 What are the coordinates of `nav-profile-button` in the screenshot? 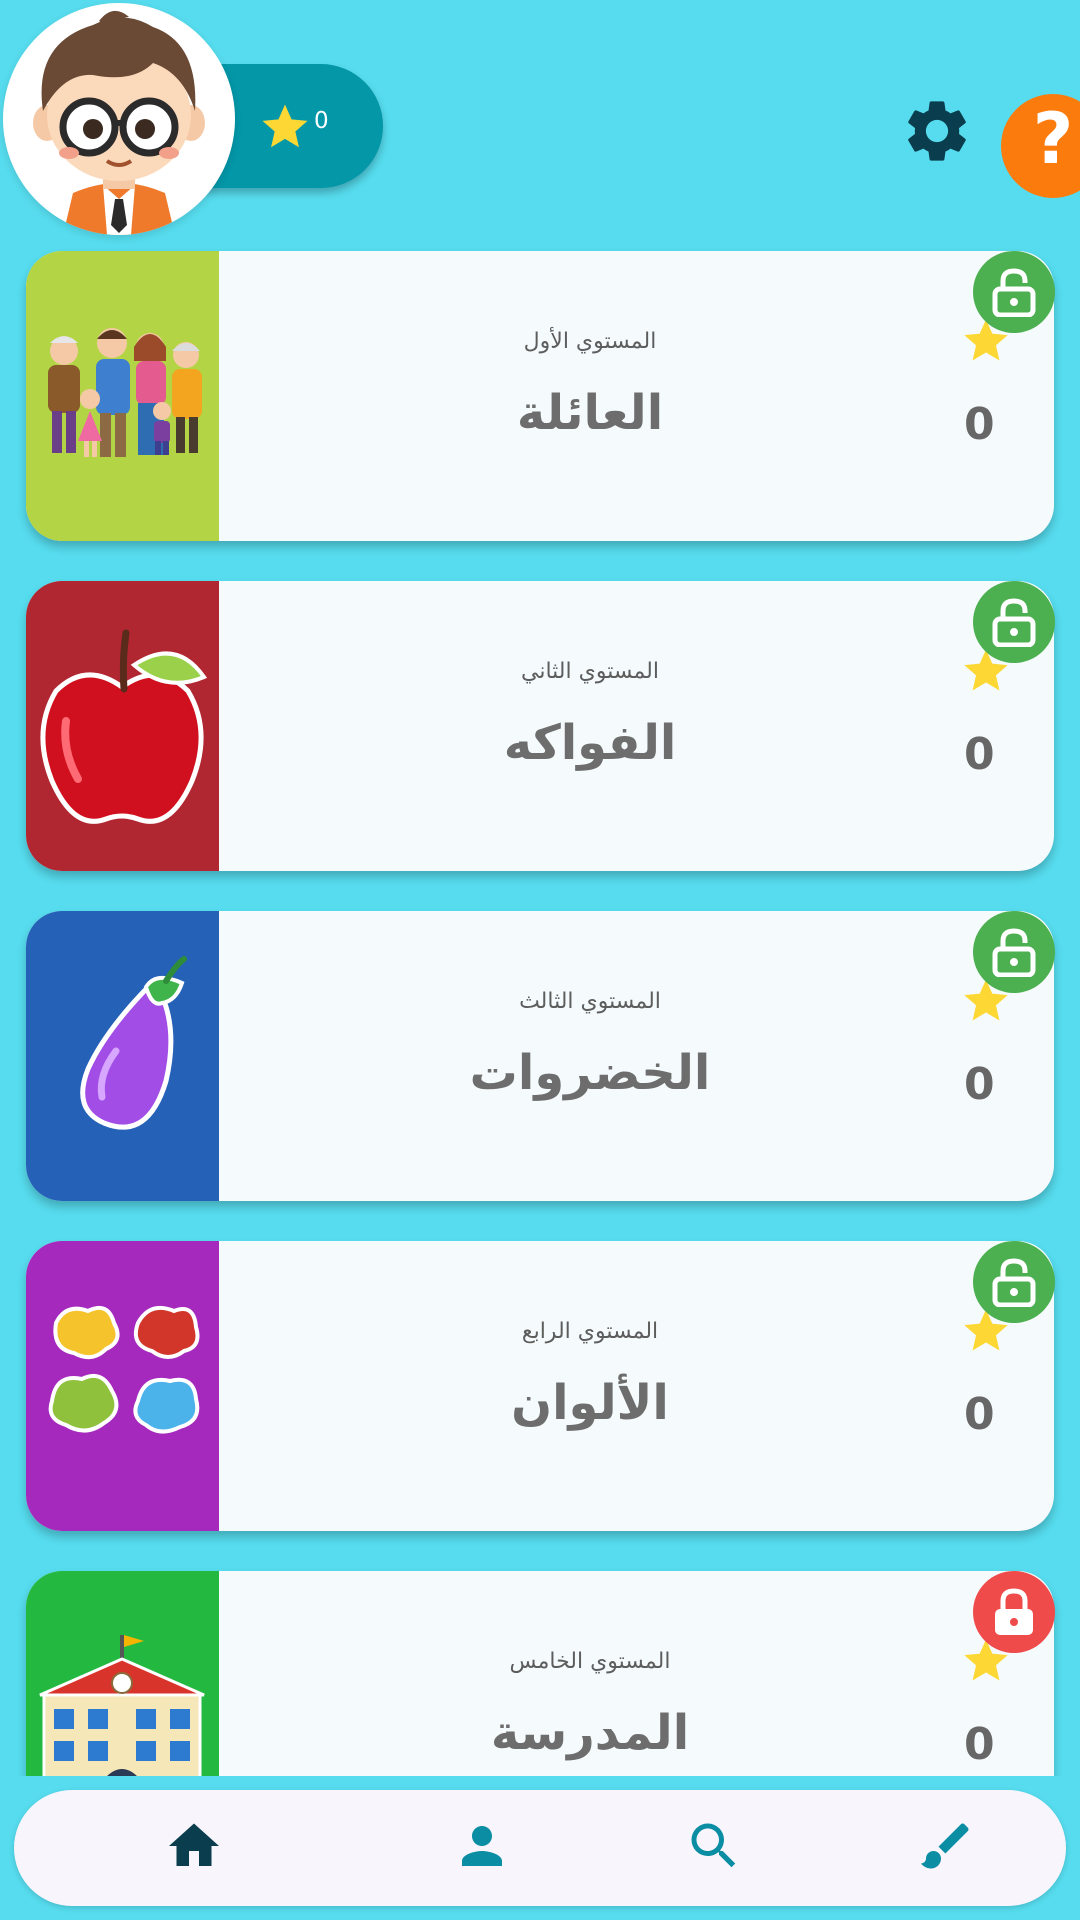 It's located at (482, 1846).